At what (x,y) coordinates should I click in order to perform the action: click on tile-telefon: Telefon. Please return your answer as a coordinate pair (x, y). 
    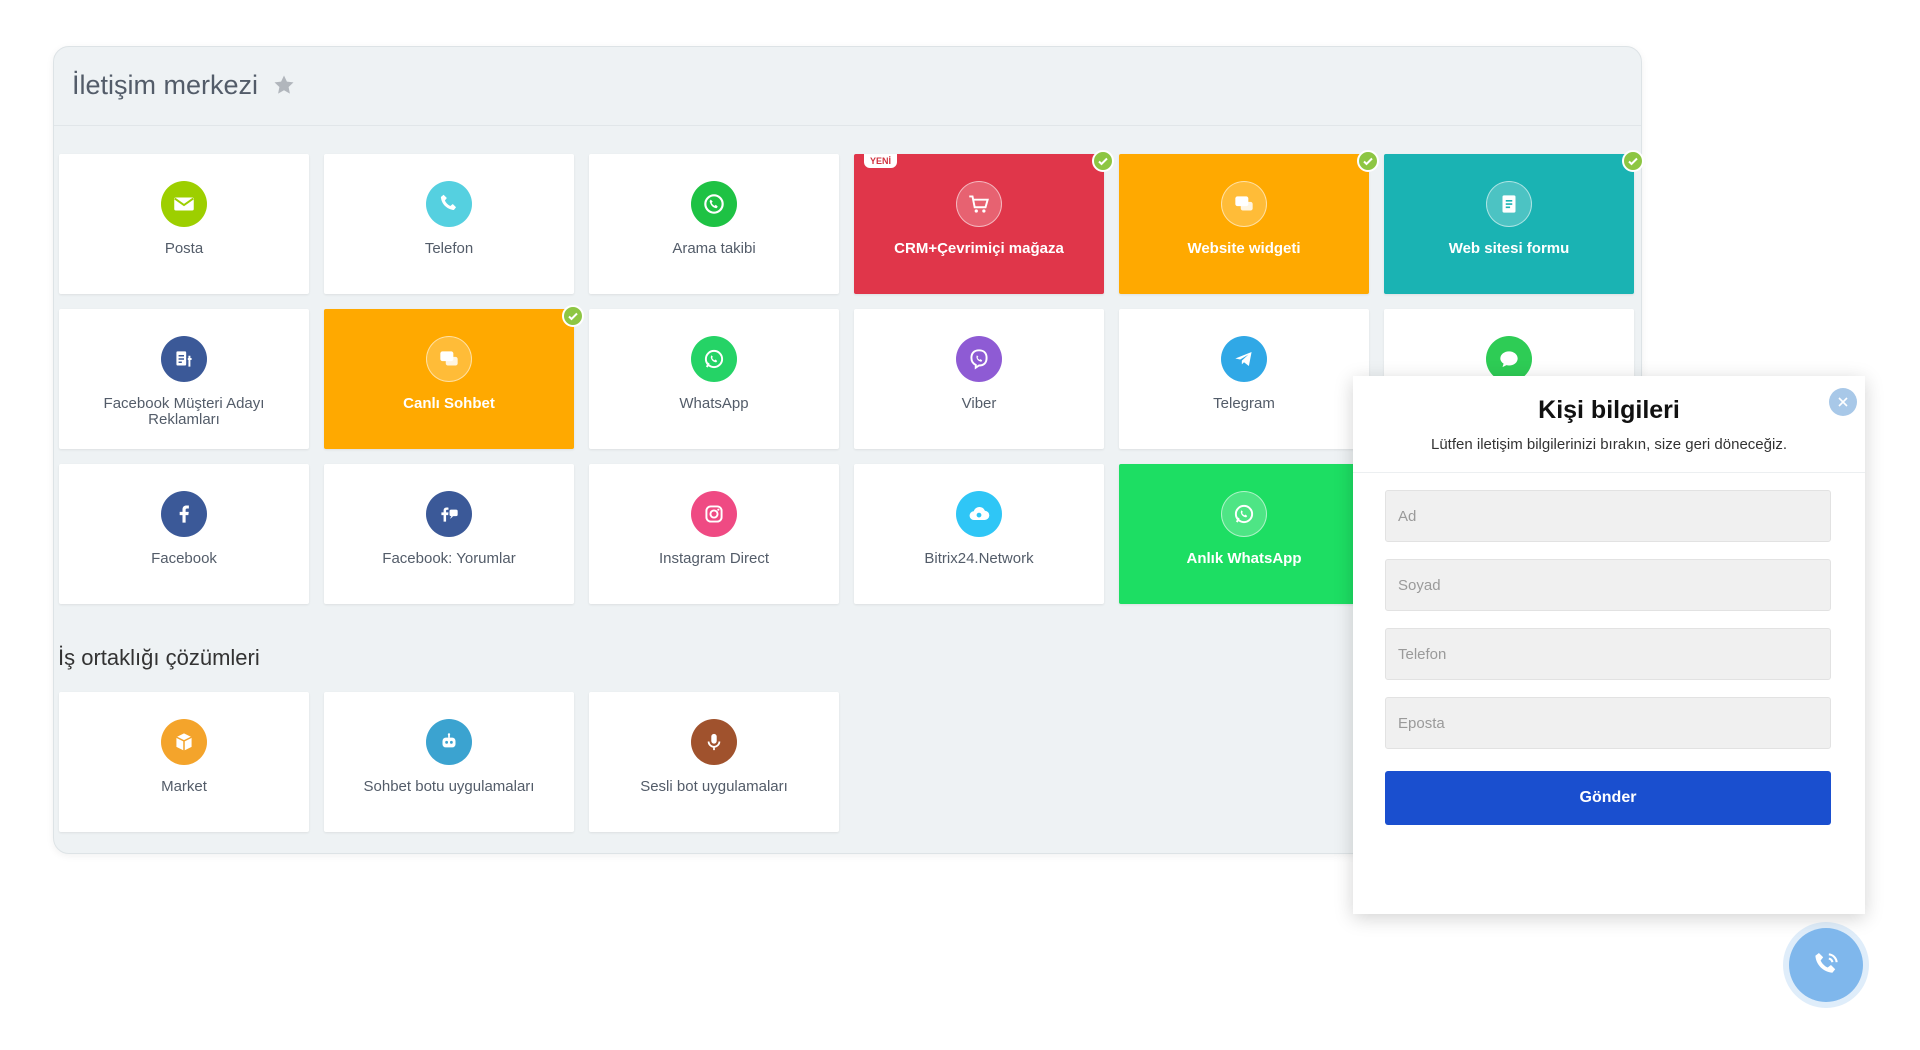
    Looking at the image, I should click on (449, 224).